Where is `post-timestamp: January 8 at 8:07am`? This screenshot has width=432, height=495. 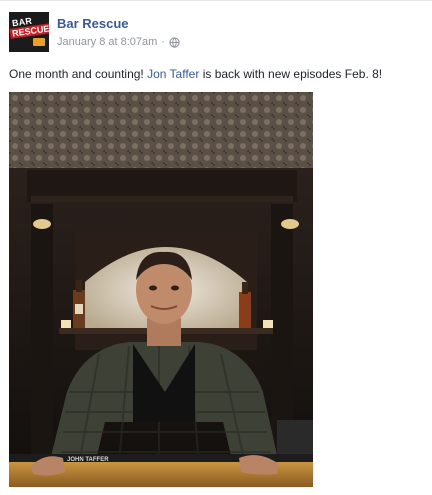 post-timestamp: January 8 at 8:07am is located at coordinates (107, 42).